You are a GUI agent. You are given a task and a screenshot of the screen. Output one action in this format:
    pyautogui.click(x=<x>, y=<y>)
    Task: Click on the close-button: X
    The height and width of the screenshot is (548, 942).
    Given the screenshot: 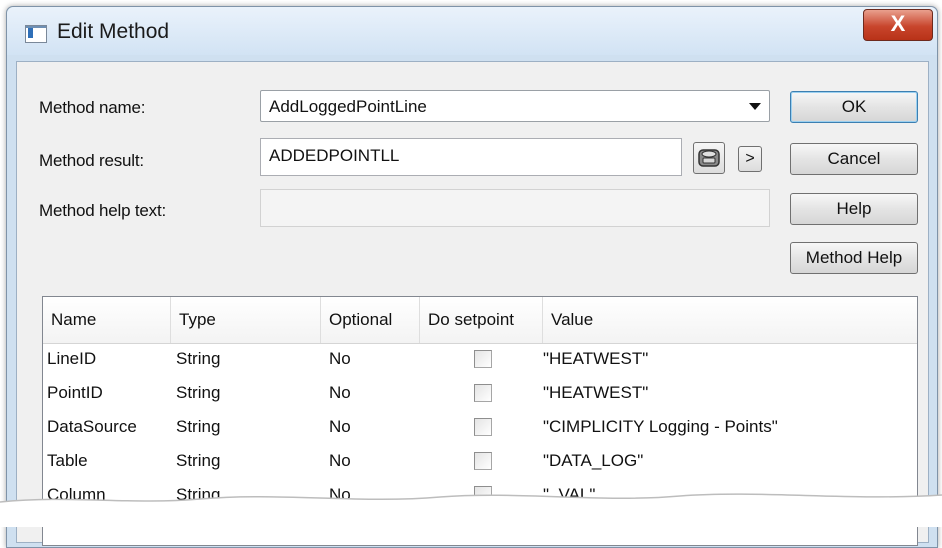 What is the action you would take?
    pyautogui.click(x=898, y=25)
    